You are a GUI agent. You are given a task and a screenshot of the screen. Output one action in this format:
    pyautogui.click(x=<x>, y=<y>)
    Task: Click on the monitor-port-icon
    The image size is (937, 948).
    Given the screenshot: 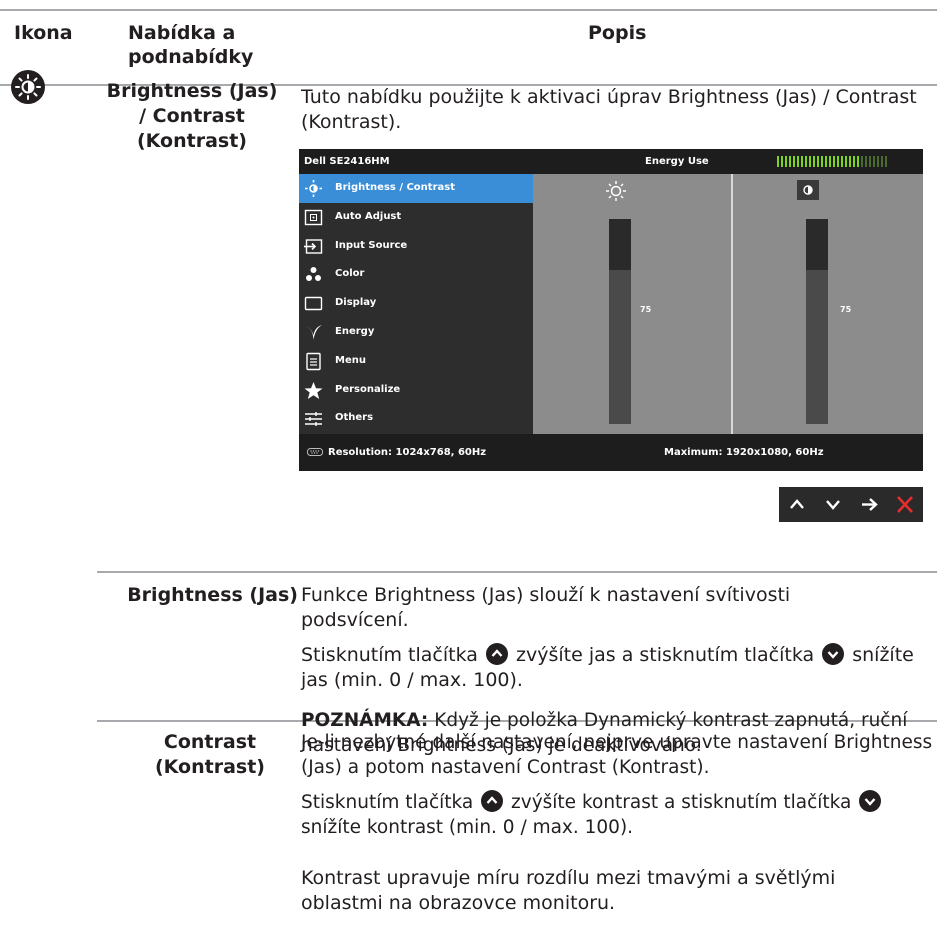 What is the action you would take?
    pyautogui.click(x=315, y=452)
    